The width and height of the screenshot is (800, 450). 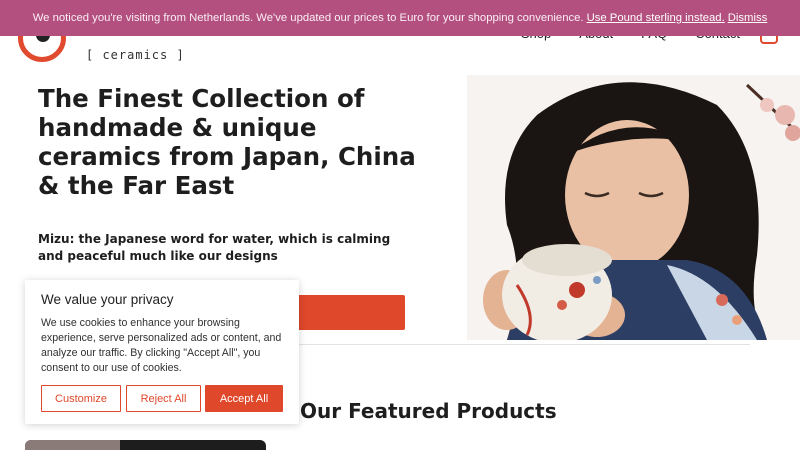 What do you see at coordinates (244, 398) in the screenshot?
I see `accept-all-button: Accept All` at bounding box center [244, 398].